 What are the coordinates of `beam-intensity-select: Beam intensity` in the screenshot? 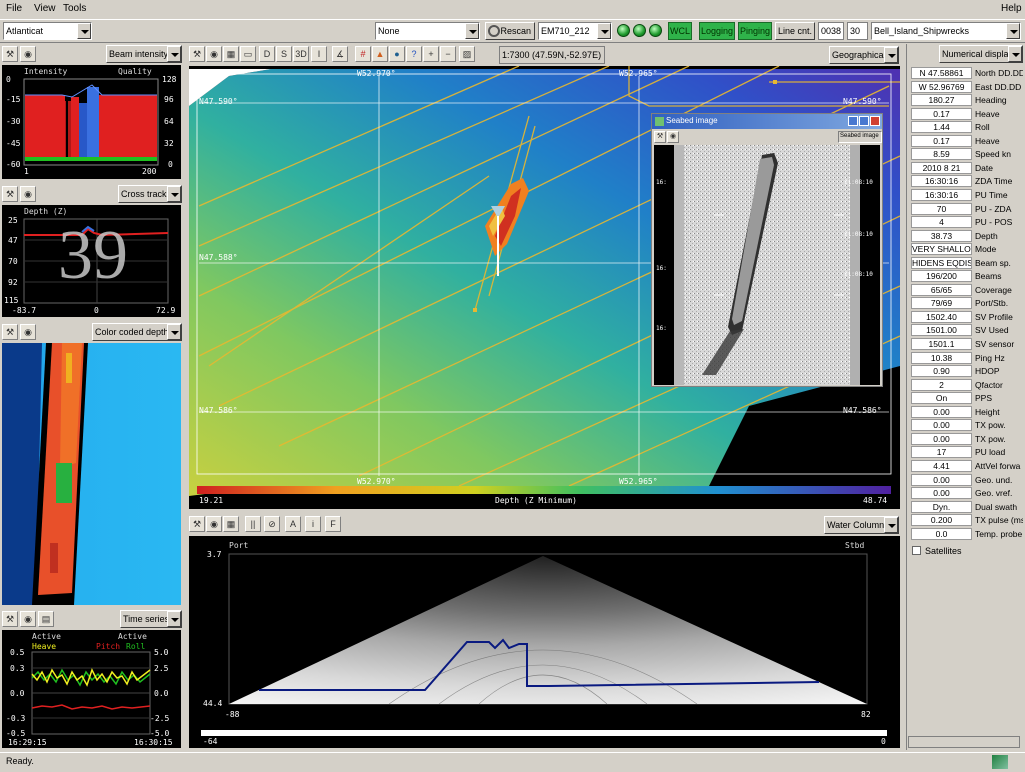 It's located at (144, 54).